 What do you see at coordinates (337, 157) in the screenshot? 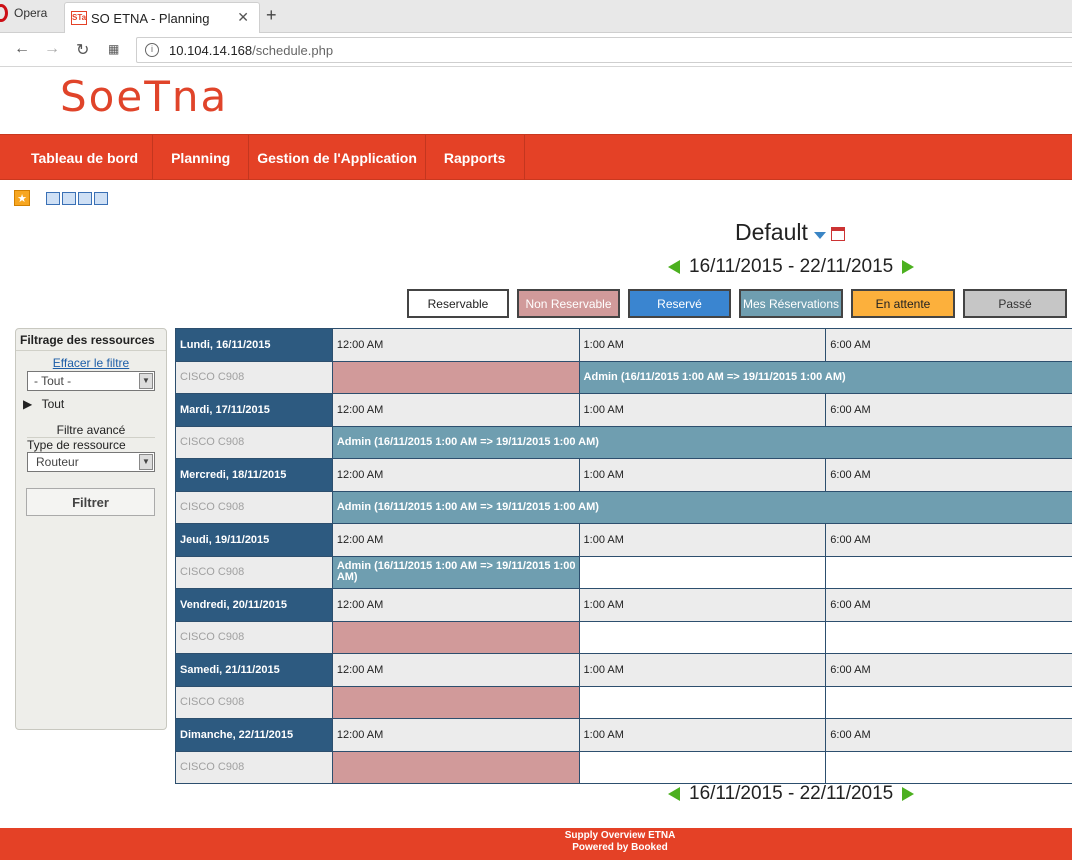
I see `nav-application-management: Gestion de l'Application` at bounding box center [337, 157].